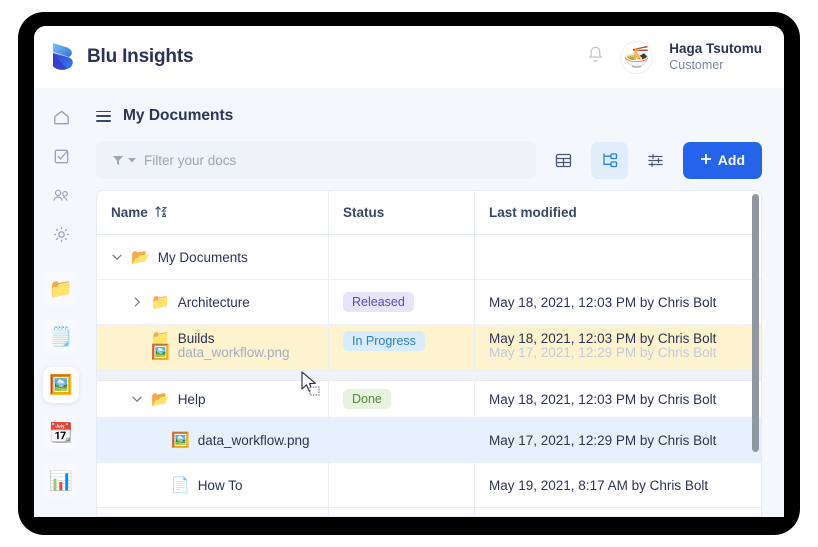 This screenshot has width=818, height=547. I want to click on column-header-modified-label: Last modified, so click(533, 212).